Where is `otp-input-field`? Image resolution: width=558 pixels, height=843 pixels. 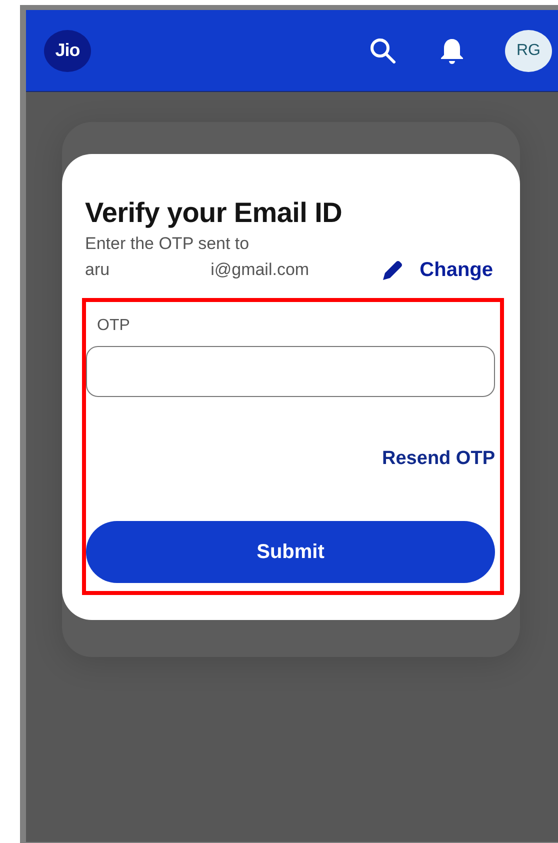 otp-input-field is located at coordinates (290, 371).